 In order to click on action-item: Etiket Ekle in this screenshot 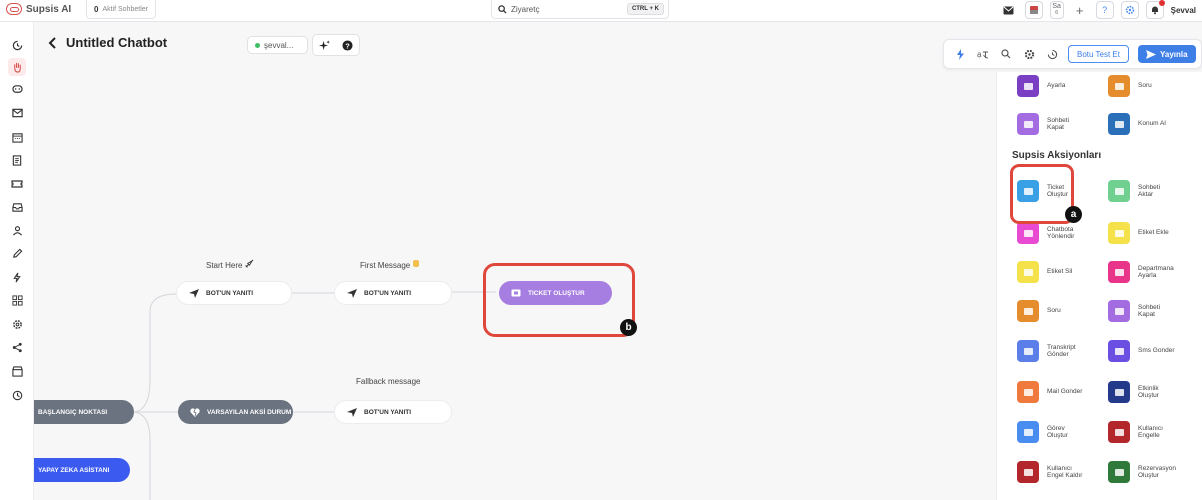, I will do `click(1138, 233)`.